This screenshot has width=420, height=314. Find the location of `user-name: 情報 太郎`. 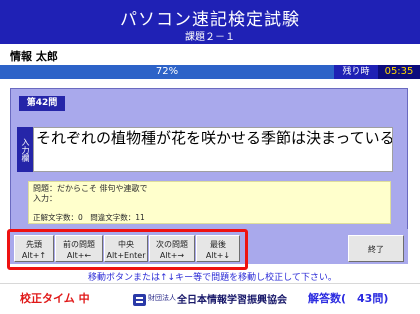

user-name: 情報 太郎 is located at coordinates (34, 56).